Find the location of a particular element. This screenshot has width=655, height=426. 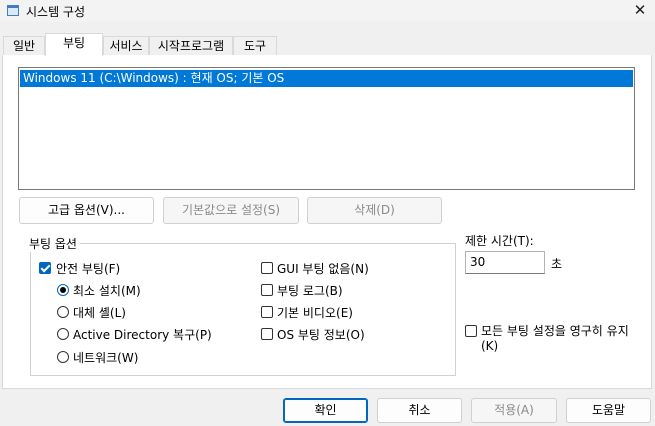

no-gui-boot-label: GUI 부팅 없음(N) is located at coordinates (323, 268).